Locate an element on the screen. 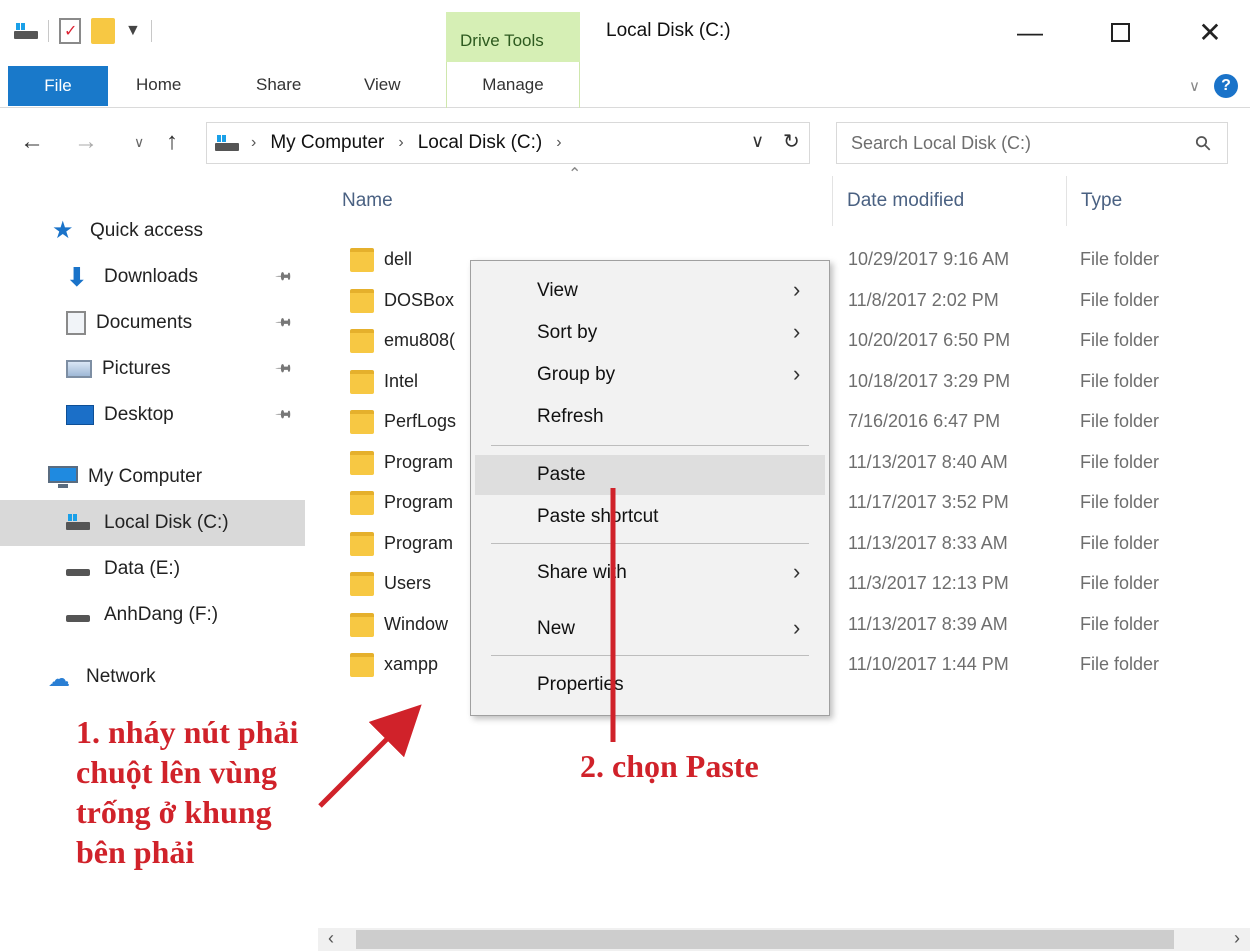  menu-item-label: Sort by is located at coordinates (567, 332).